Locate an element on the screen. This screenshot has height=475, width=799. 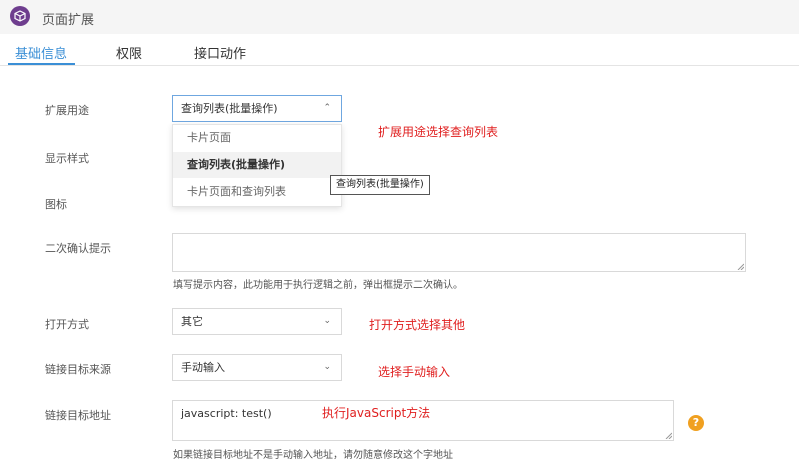
link-url-label: 链接目标地址 is located at coordinates (78, 415).